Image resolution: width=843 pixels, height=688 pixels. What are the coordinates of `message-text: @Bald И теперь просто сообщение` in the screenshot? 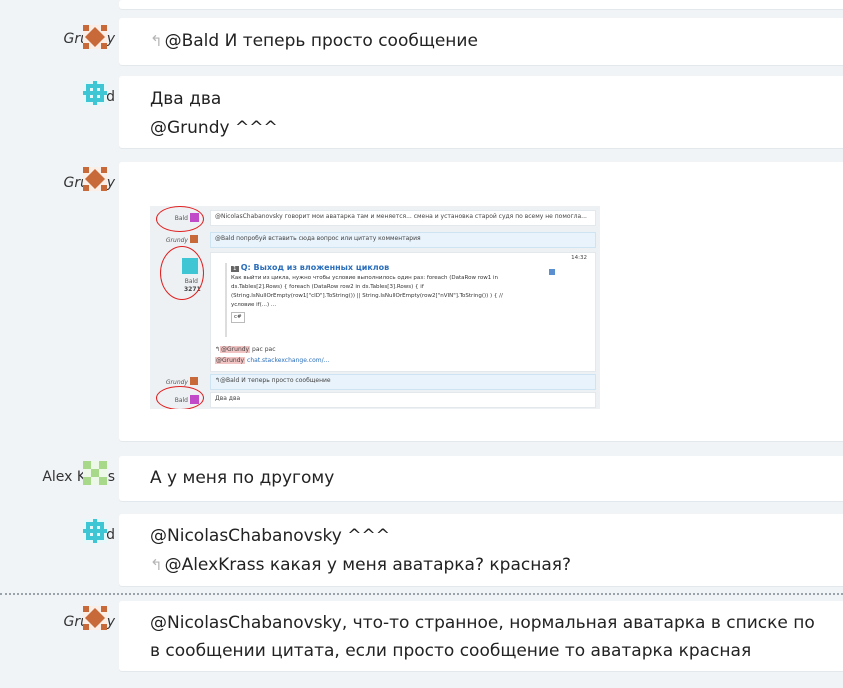 It's located at (321, 41).